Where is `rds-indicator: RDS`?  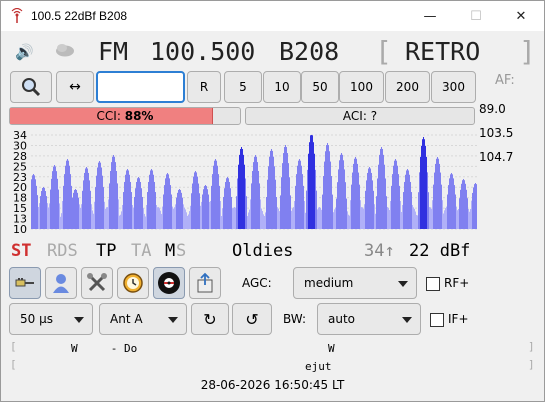
rds-indicator: RDS is located at coordinates (62, 251).